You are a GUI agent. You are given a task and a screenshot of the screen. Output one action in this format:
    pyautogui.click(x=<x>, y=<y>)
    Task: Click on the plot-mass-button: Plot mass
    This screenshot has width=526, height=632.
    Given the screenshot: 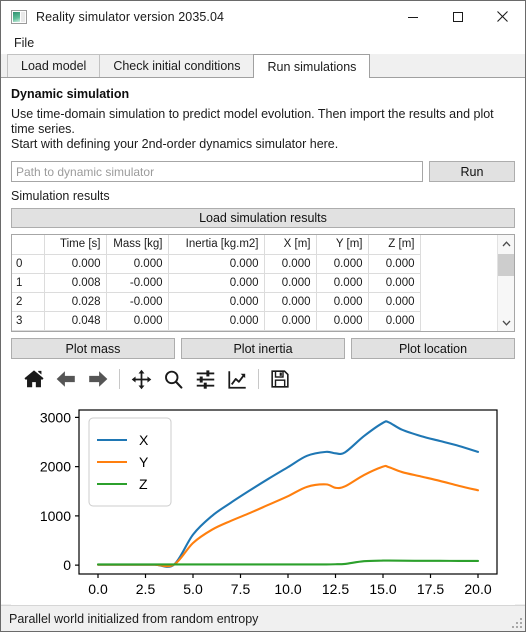 What is the action you would take?
    pyautogui.click(x=93, y=348)
    